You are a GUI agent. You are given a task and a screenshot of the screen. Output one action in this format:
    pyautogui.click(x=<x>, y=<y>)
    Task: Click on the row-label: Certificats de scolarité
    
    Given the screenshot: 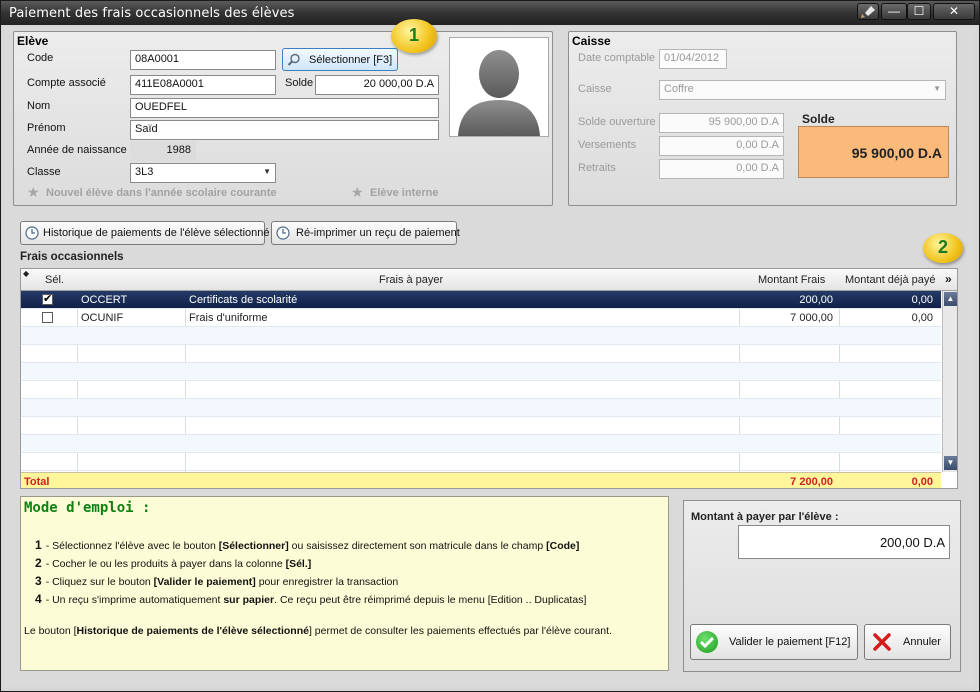 What is the action you would take?
    pyautogui.click(x=243, y=300)
    